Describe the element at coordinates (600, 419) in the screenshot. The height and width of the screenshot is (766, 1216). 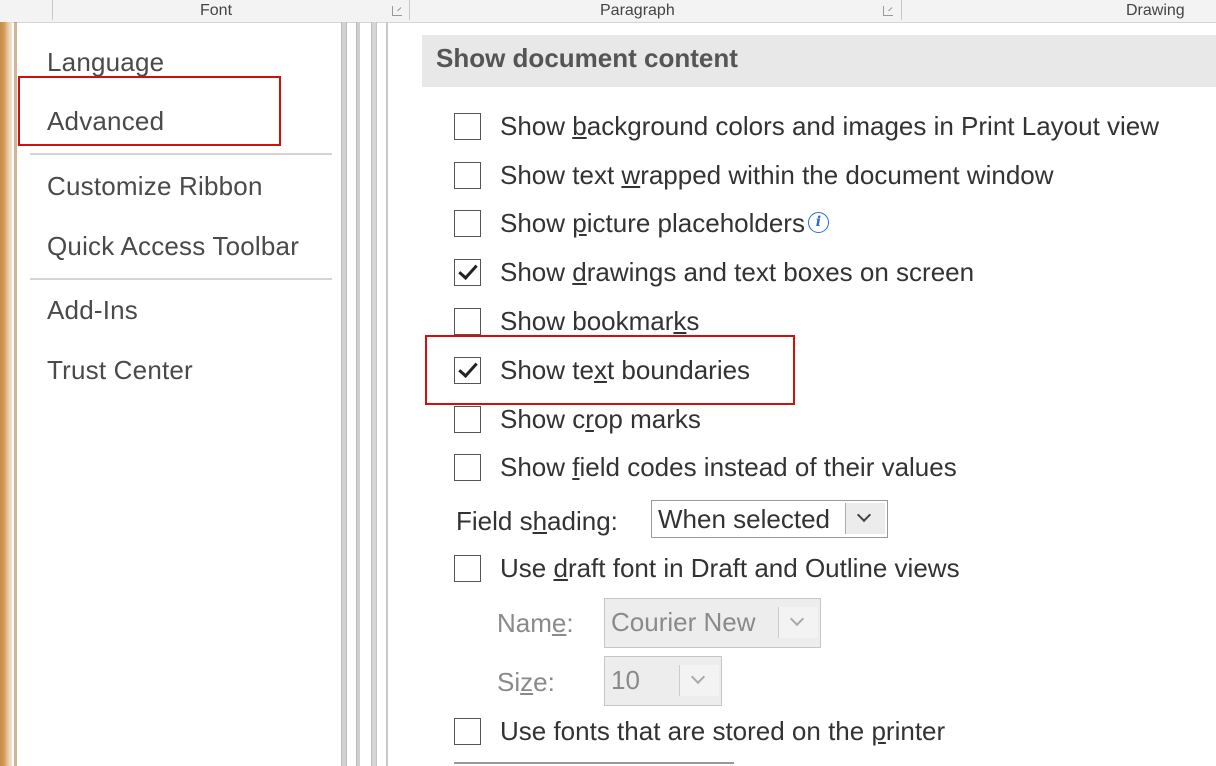
I see `option-label: Show crop marks` at that location.